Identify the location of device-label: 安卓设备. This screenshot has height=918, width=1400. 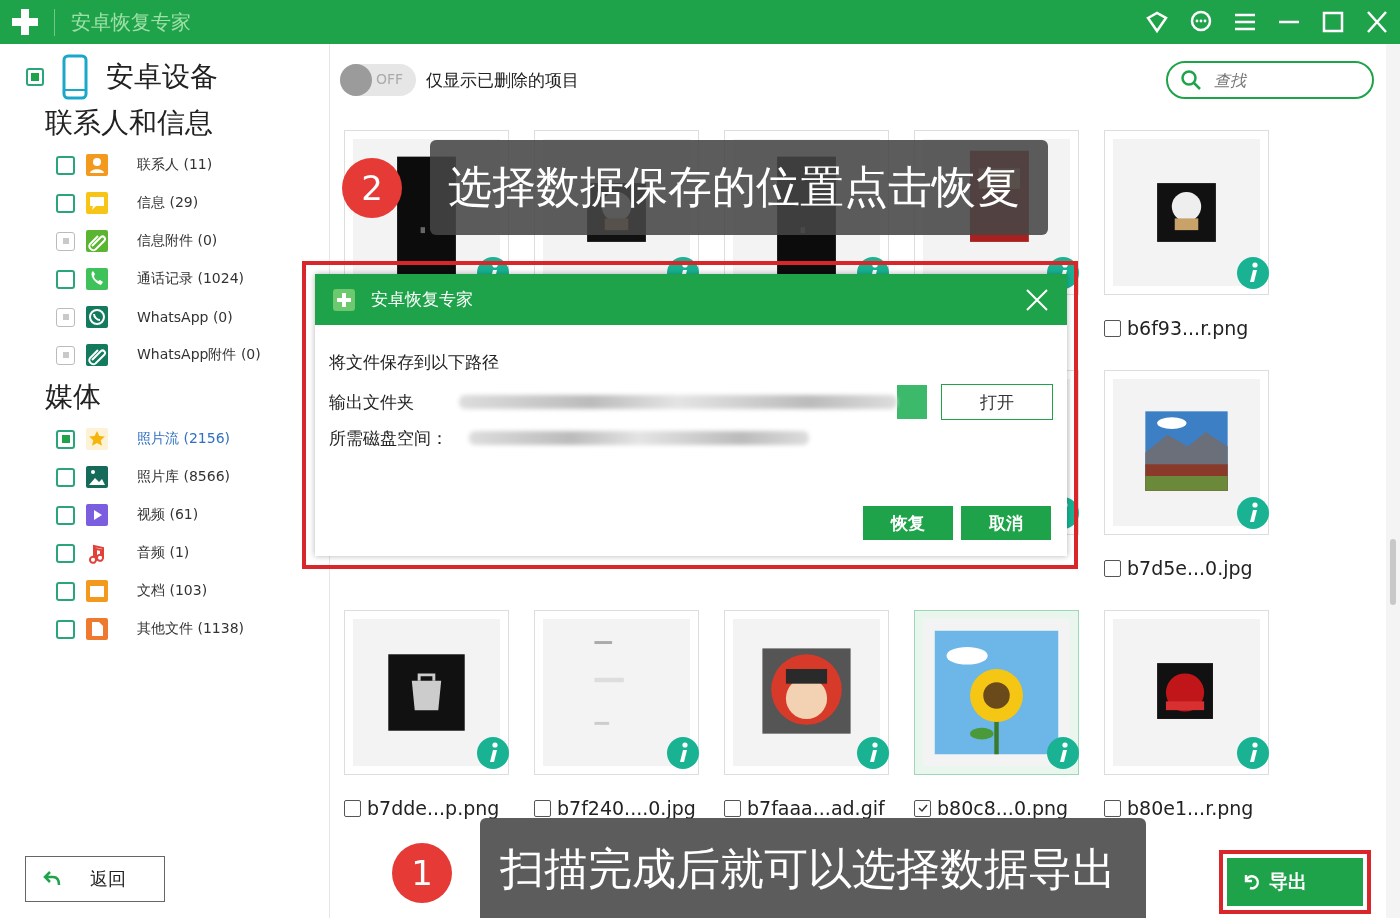
(162, 77).